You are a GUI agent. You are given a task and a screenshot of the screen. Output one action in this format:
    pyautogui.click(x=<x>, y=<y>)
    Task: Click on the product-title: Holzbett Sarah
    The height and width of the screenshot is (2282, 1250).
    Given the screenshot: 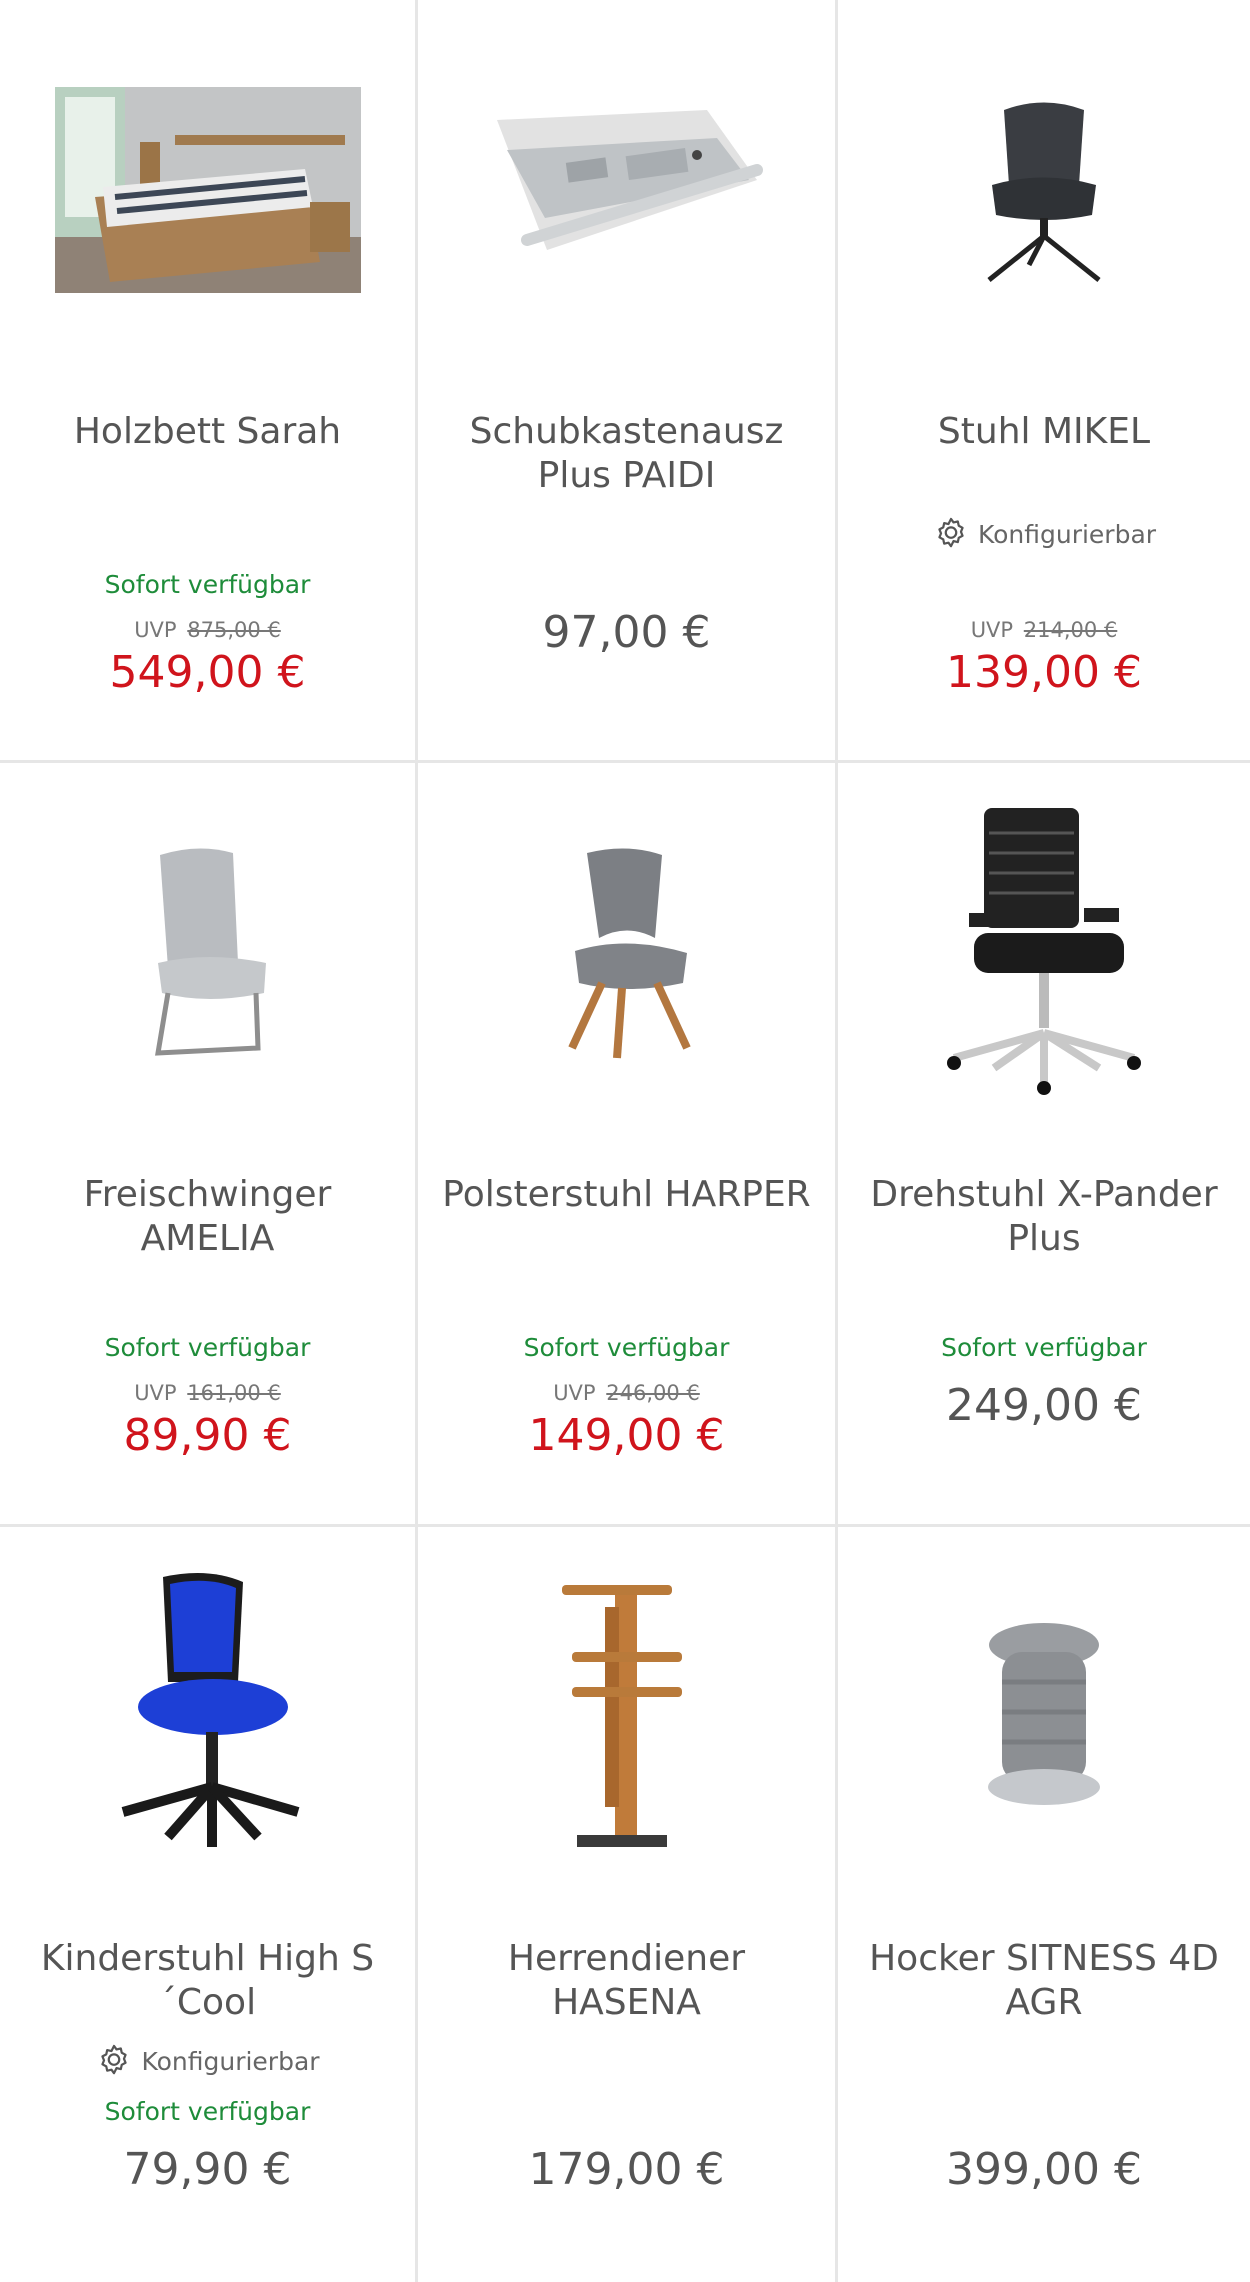 What is the action you would take?
    pyautogui.click(x=207, y=432)
    